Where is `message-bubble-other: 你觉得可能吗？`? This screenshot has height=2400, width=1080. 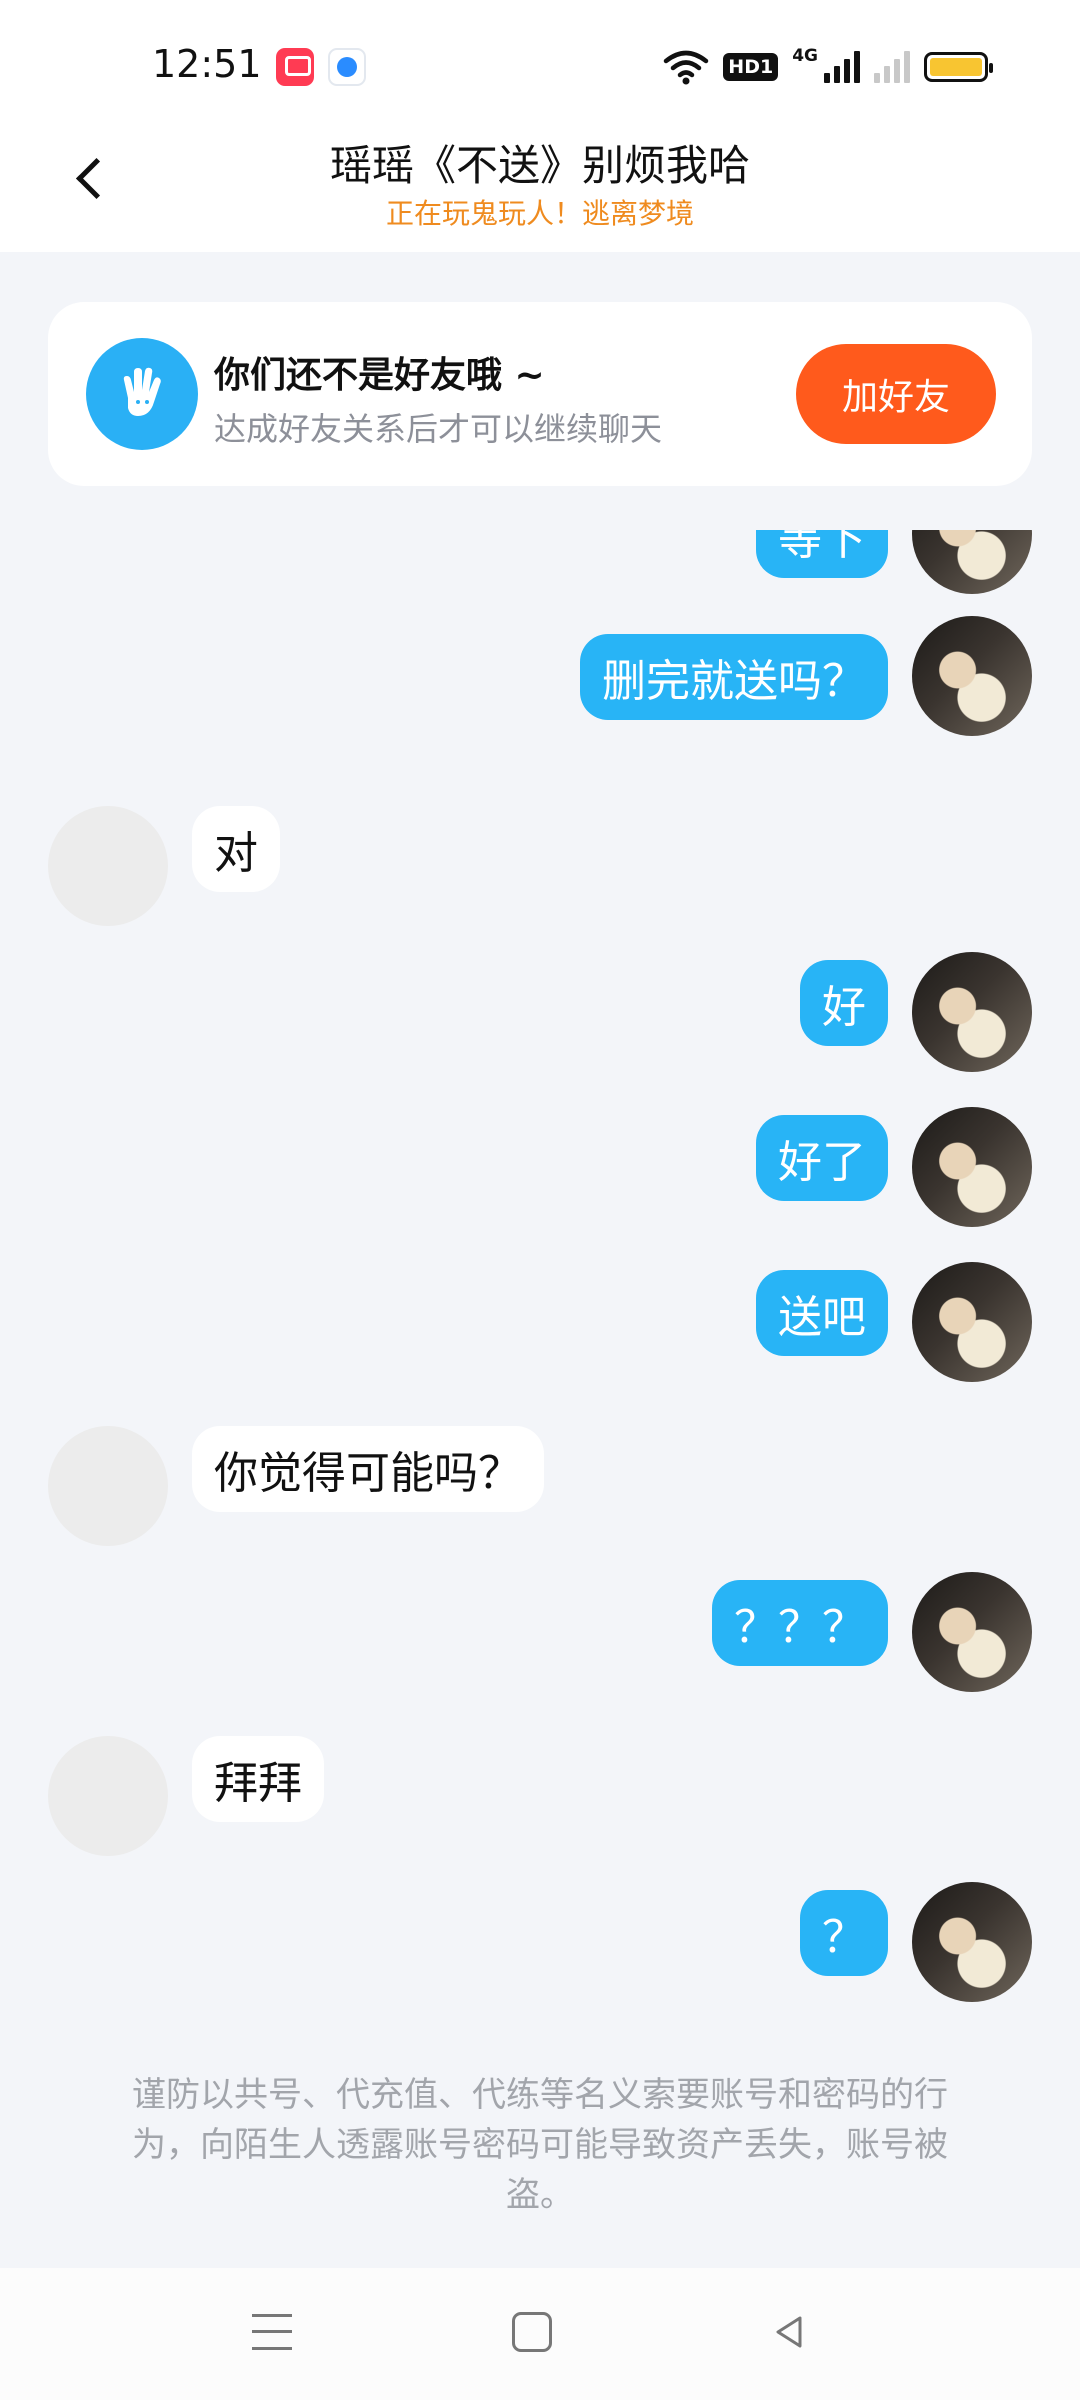
message-bubble-other: 你觉得可能吗？ is located at coordinates (368, 1469).